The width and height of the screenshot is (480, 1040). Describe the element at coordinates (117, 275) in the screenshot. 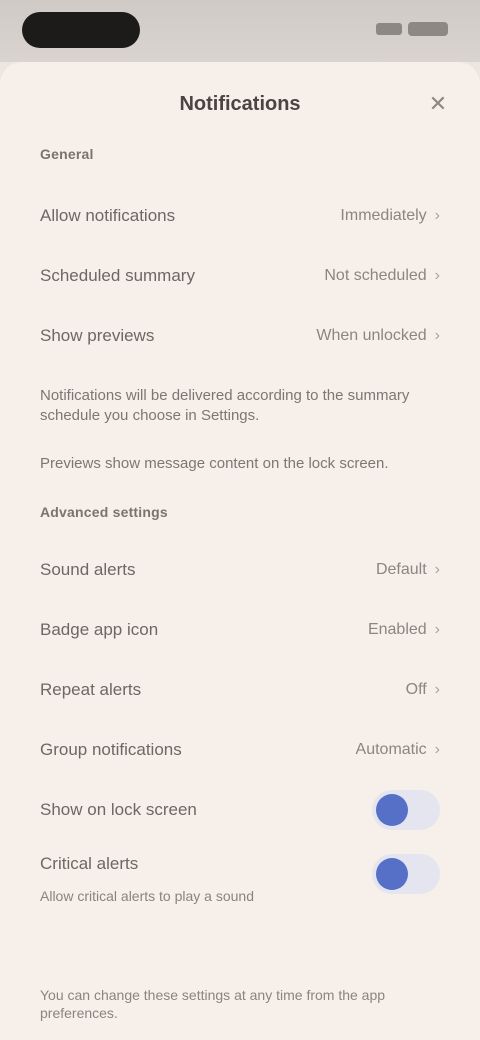

I see `row-label: Scheduled summary` at that location.